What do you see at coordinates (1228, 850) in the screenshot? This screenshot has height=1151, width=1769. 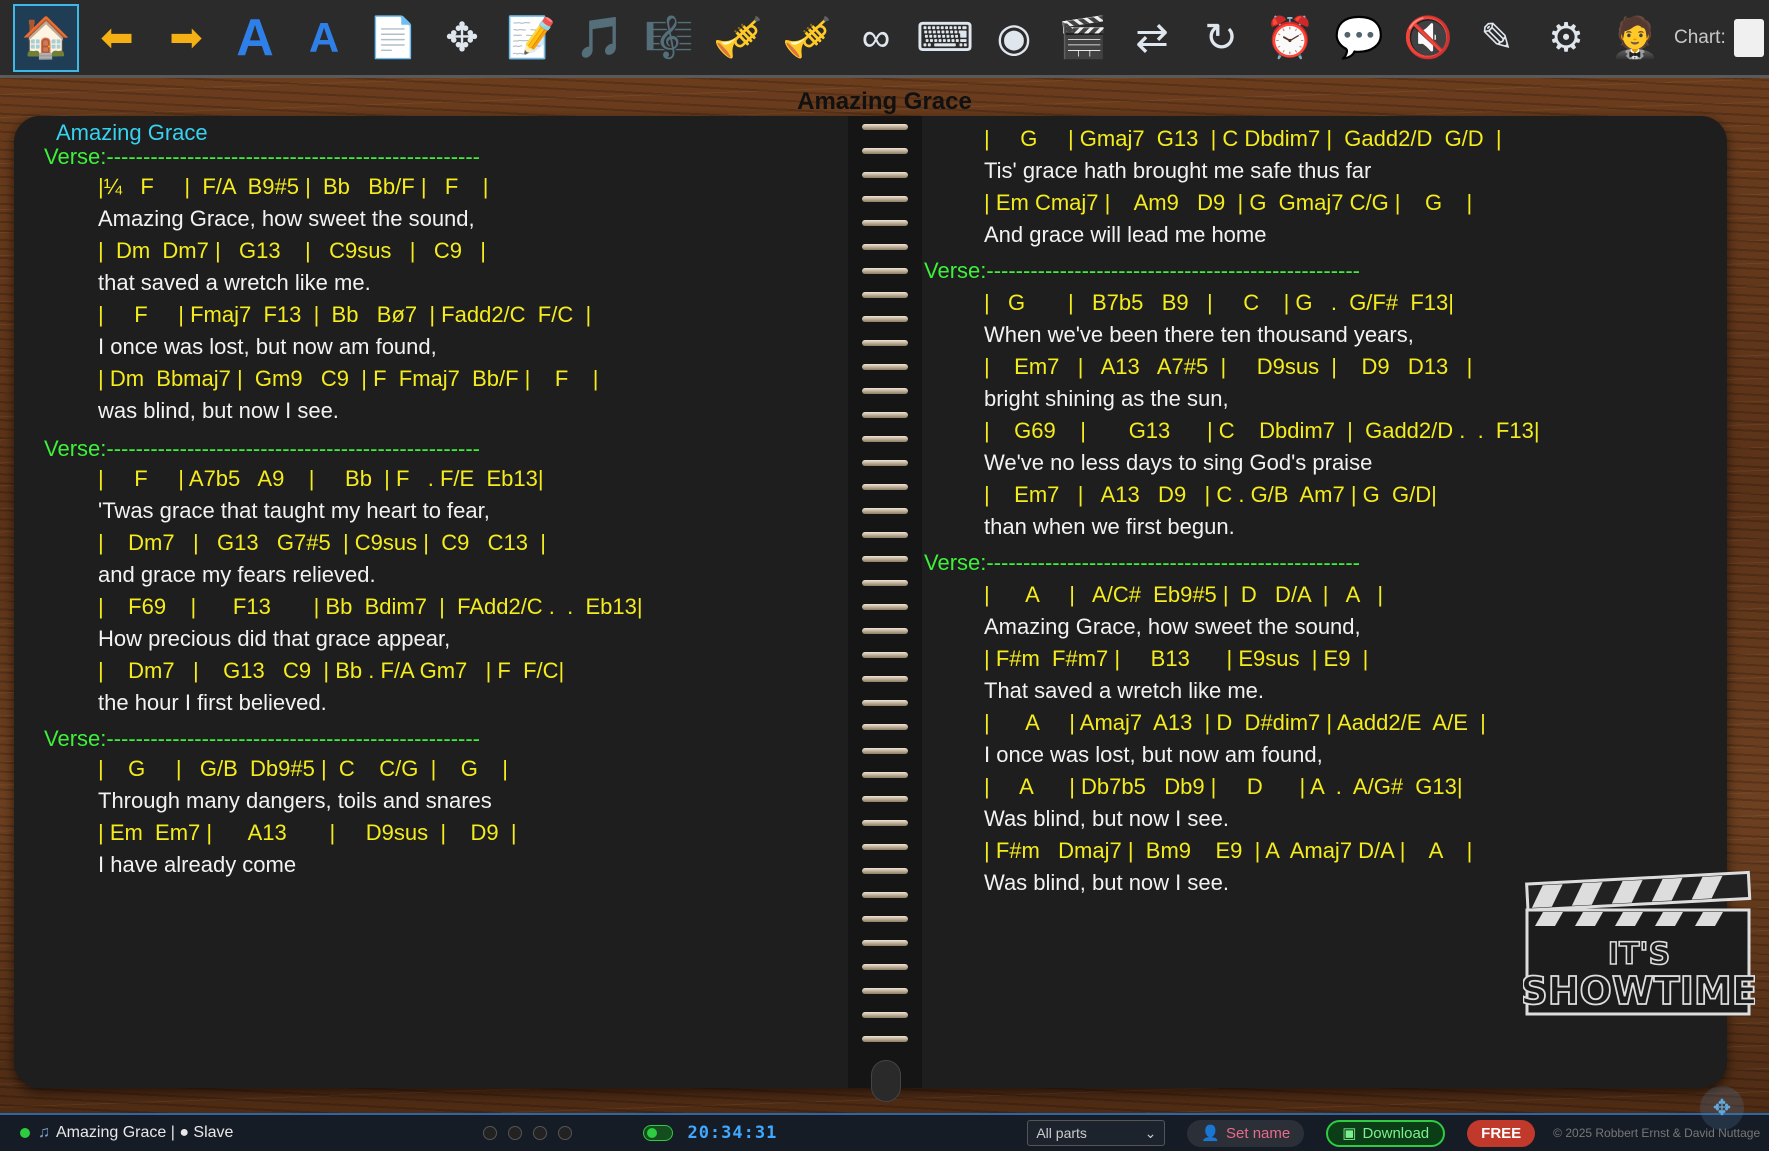 I see `chord-line: | F#m Dmaj7 | Bm9 E9 | A Amaj7 D/A | A |` at bounding box center [1228, 850].